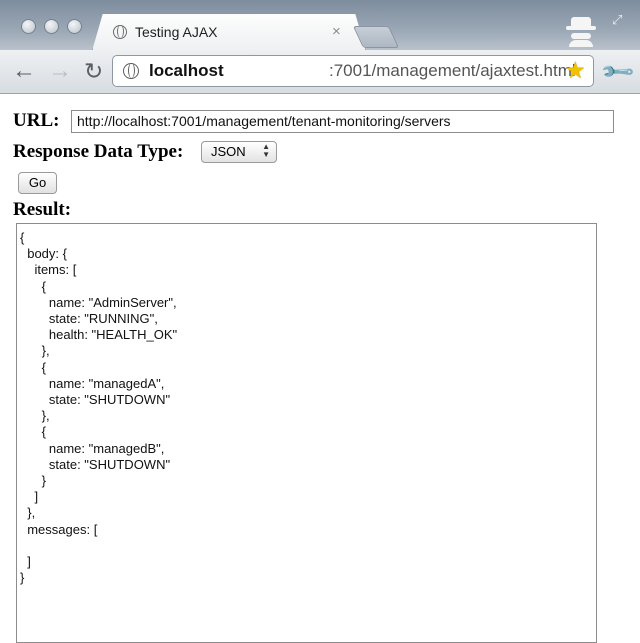 This screenshot has width=640, height=643. I want to click on reload-icon: ↻, so click(93, 71).